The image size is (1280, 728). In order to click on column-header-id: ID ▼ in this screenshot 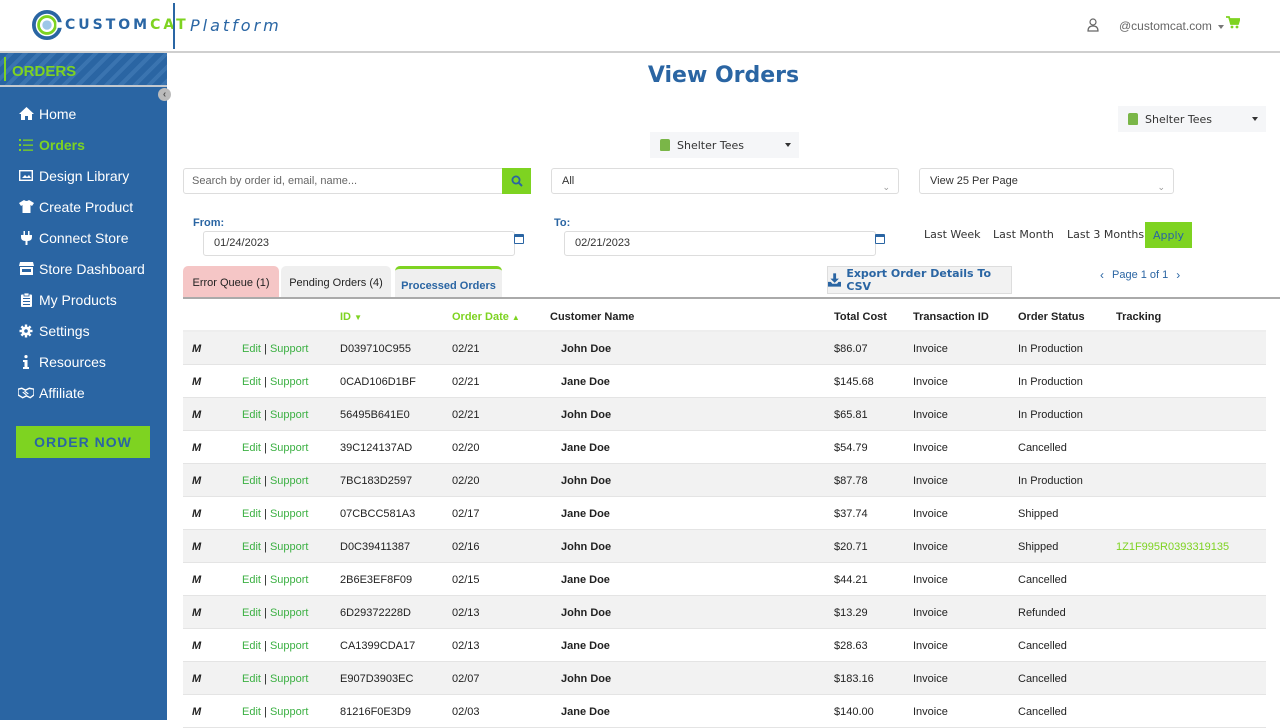, I will do `click(351, 317)`.